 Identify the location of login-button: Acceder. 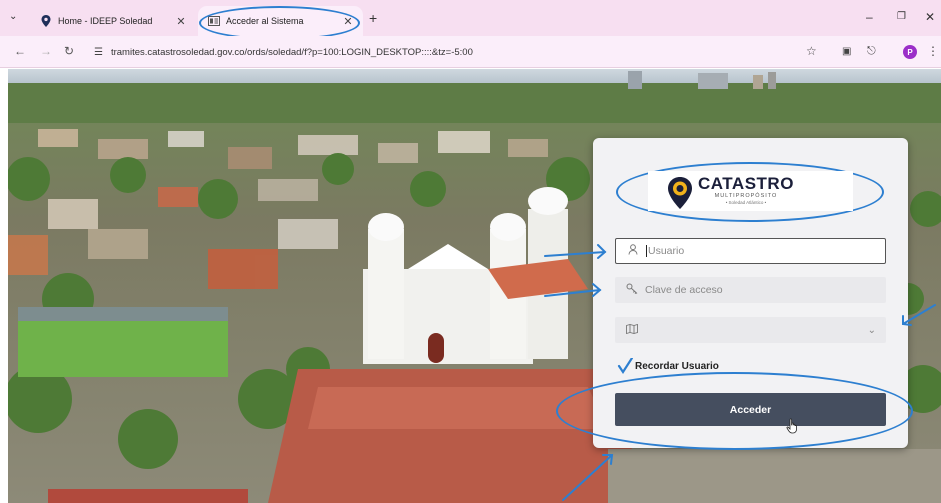
(750, 409).